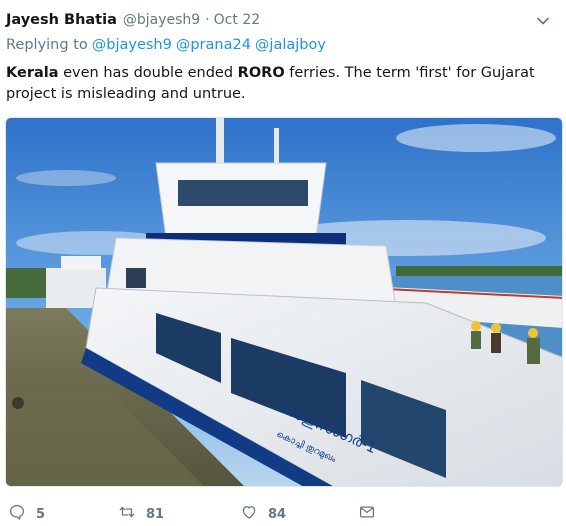 Image resolution: width=566 pixels, height=526 pixels. I want to click on reply-count: 5, so click(41, 514).